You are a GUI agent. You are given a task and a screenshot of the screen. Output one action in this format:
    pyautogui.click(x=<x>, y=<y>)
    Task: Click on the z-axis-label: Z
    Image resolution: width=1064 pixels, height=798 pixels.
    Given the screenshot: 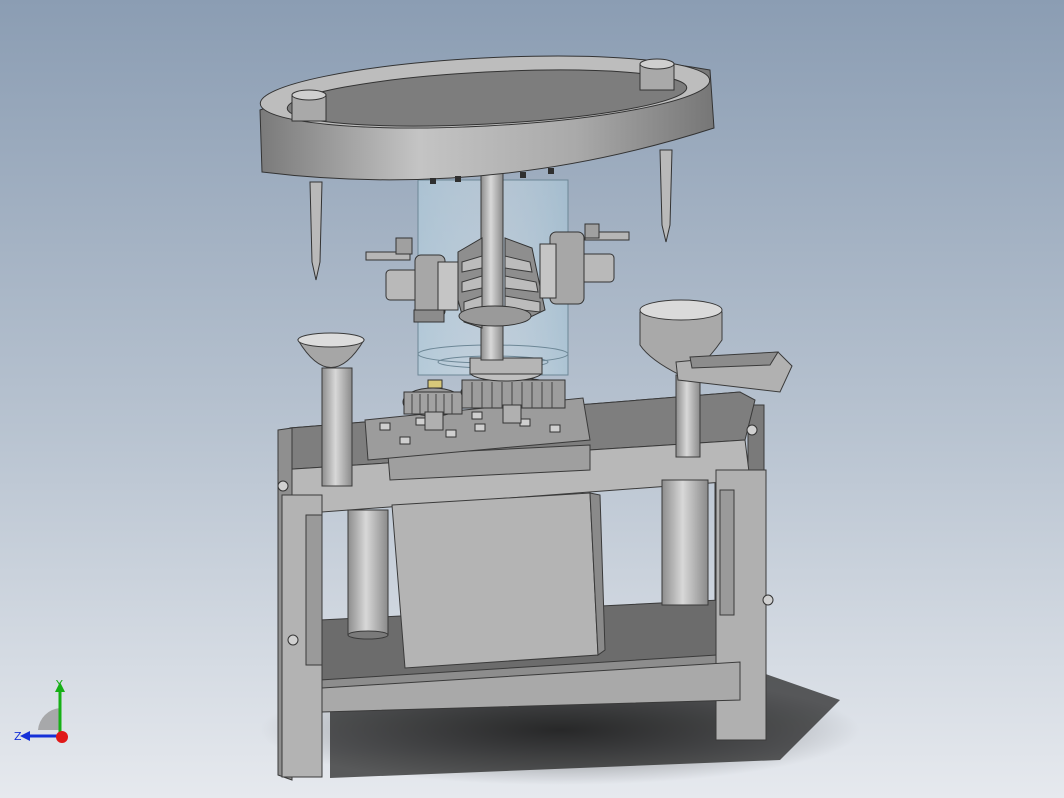 What is the action you would take?
    pyautogui.click(x=18, y=736)
    